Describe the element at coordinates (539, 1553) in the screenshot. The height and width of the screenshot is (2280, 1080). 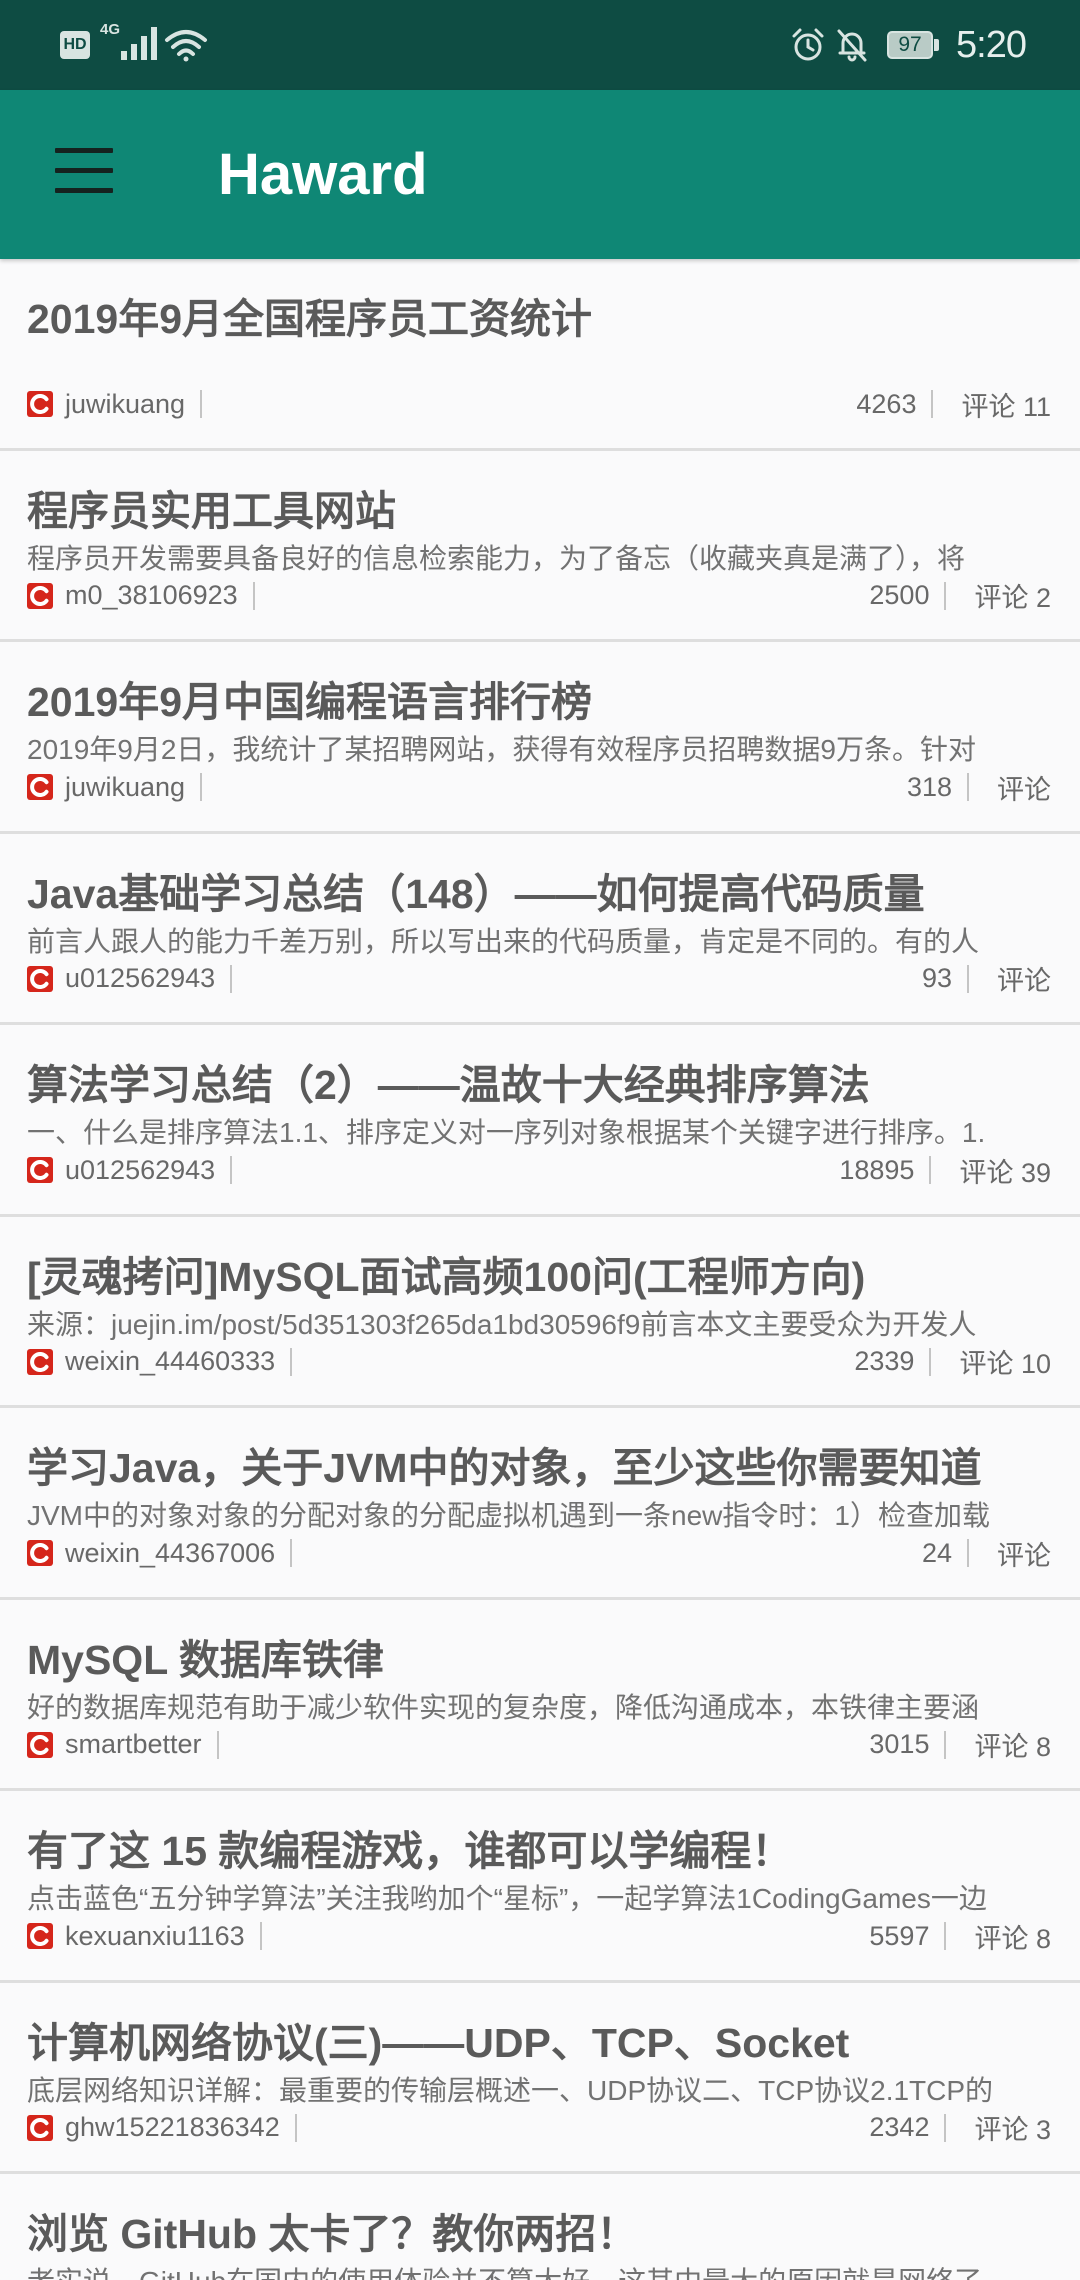
I see `article-meta: weixin_44367006 24 评论` at that location.